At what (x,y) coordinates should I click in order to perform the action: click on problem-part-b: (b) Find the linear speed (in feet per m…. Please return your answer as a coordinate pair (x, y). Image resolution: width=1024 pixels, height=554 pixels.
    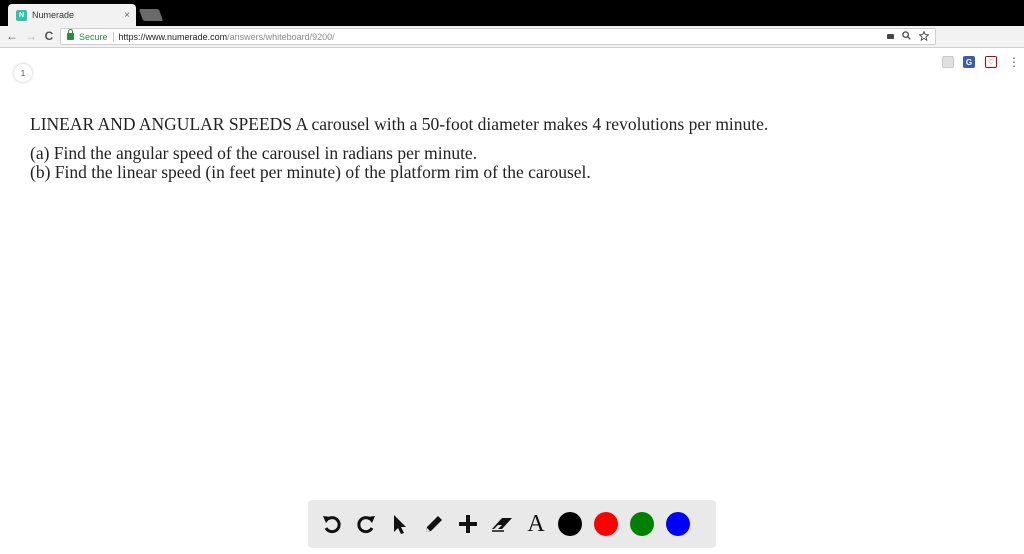
    Looking at the image, I should click on (310, 172).